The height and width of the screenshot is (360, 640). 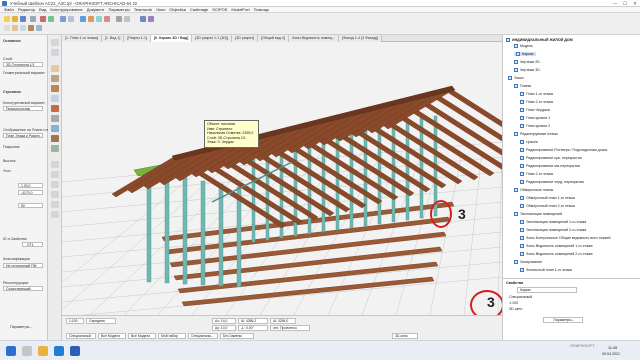 I want to click on elevation-icon, so click(x=107, y=19).